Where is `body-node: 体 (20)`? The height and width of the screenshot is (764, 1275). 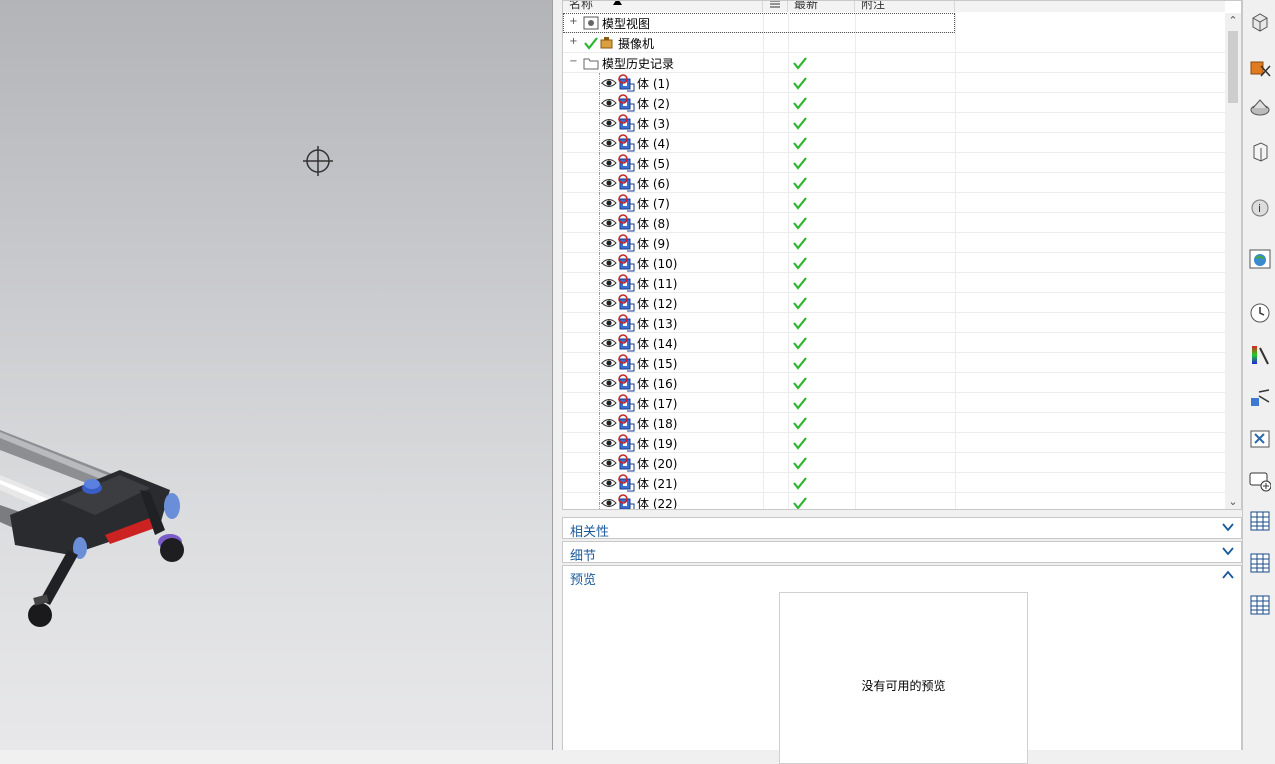
body-node: 体 (20) is located at coordinates (894, 463).